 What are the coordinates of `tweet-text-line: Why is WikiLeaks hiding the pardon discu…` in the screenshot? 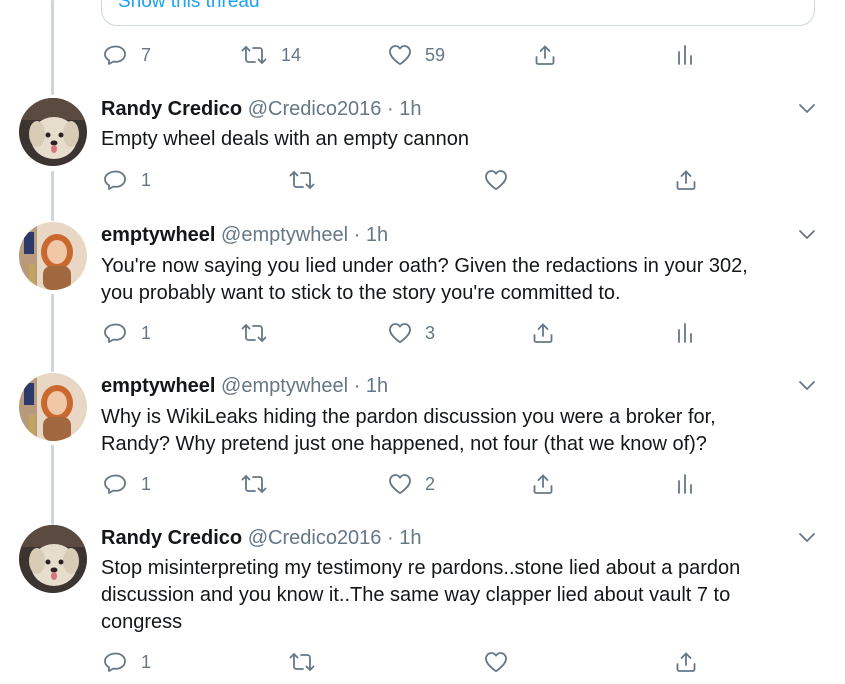 It's located at (408, 417).